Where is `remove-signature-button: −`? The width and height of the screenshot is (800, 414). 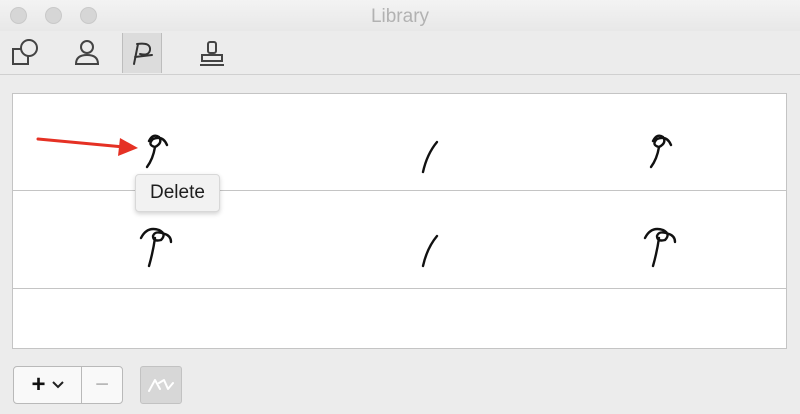 remove-signature-button: − is located at coordinates (102, 385).